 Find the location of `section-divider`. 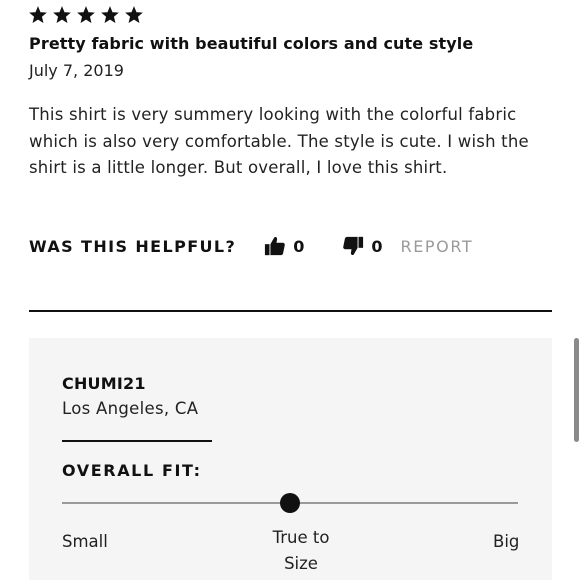

section-divider is located at coordinates (290, 311).